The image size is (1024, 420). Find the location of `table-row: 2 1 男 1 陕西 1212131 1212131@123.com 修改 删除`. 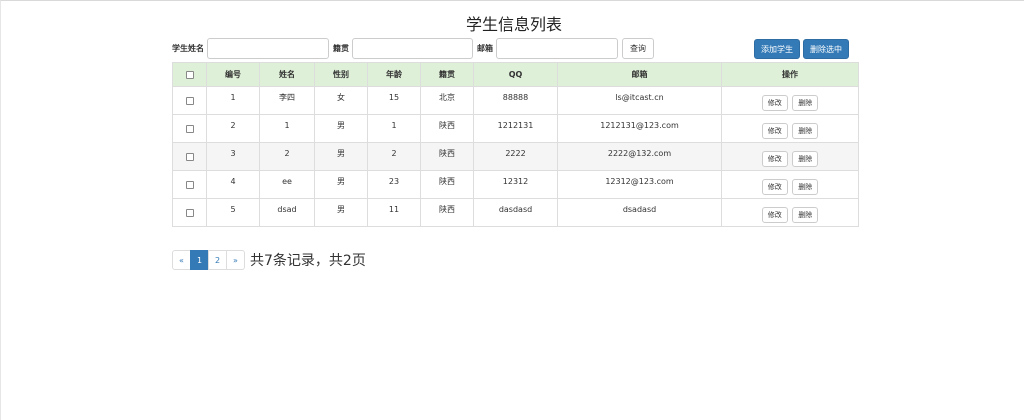

table-row: 2 1 男 1 陕西 1212131 1212131@123.com 修改 删除 is located at coordinates (515, 128).